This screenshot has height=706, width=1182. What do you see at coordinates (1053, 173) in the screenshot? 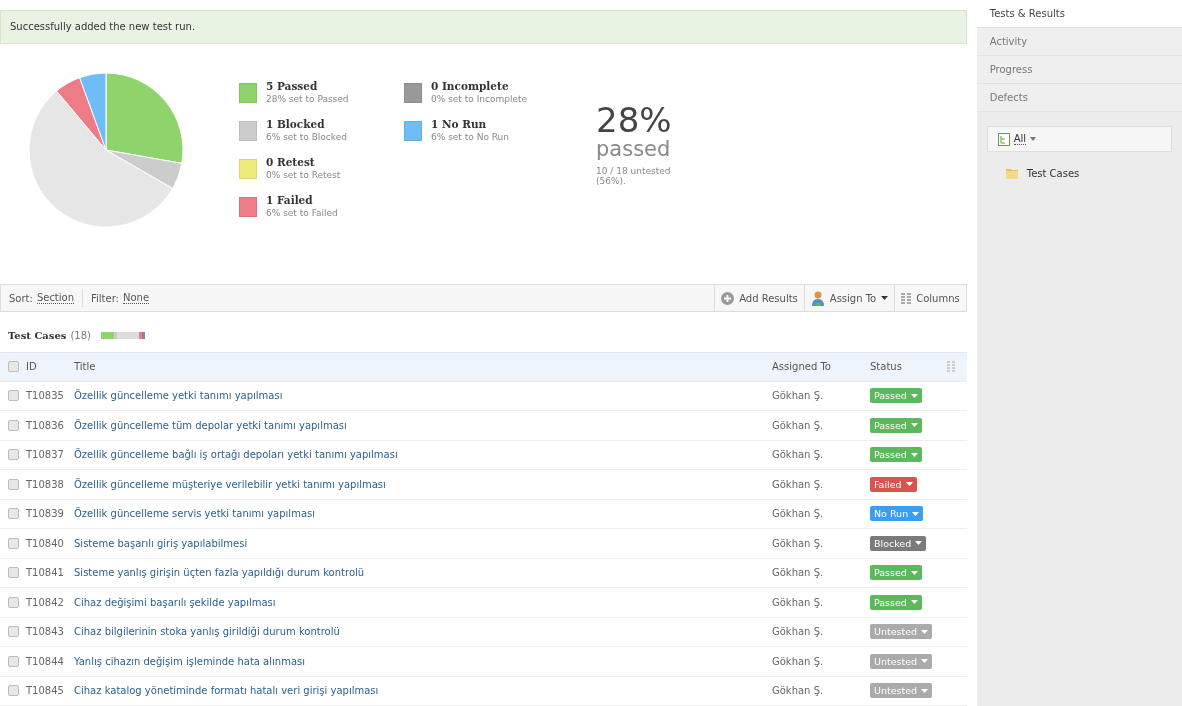
I see `tree-item: Test Cases` at bounding box center [1053, 173].